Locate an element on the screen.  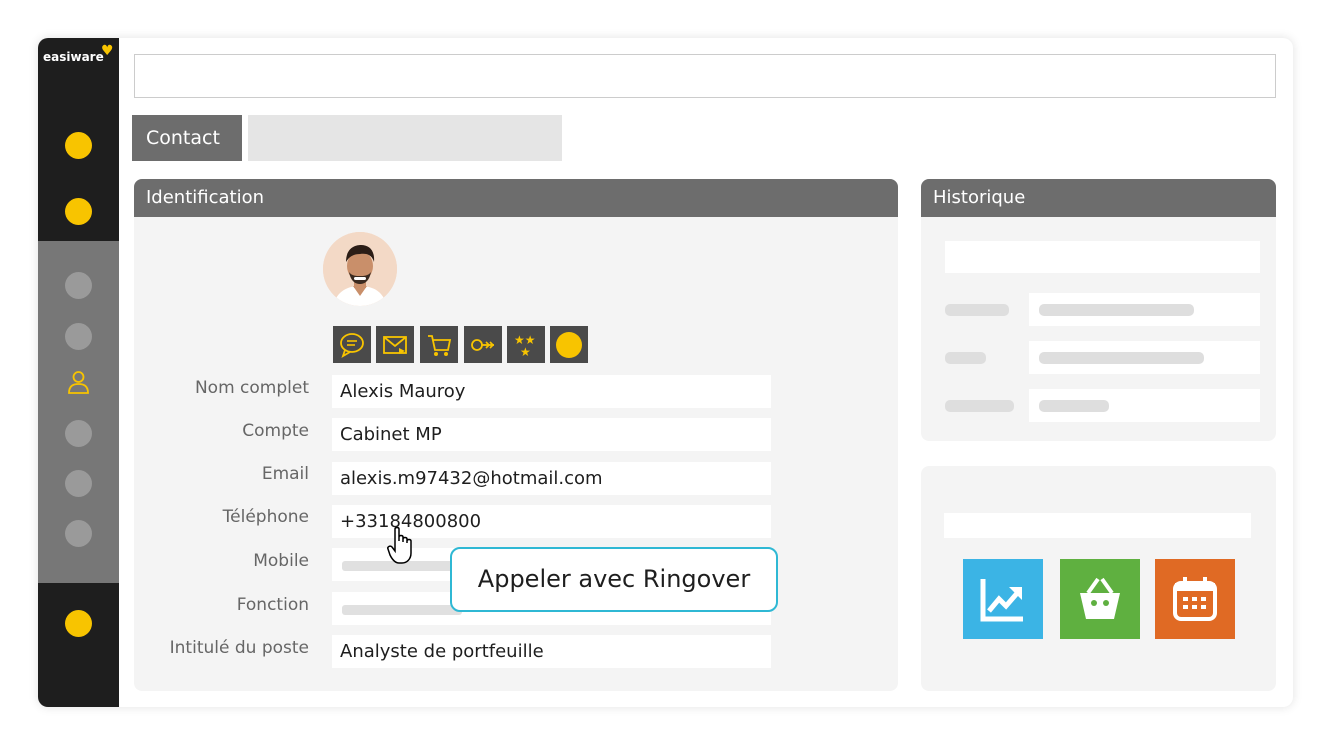
value-compte: Cabinet MP is located at coordinates (551, 434).